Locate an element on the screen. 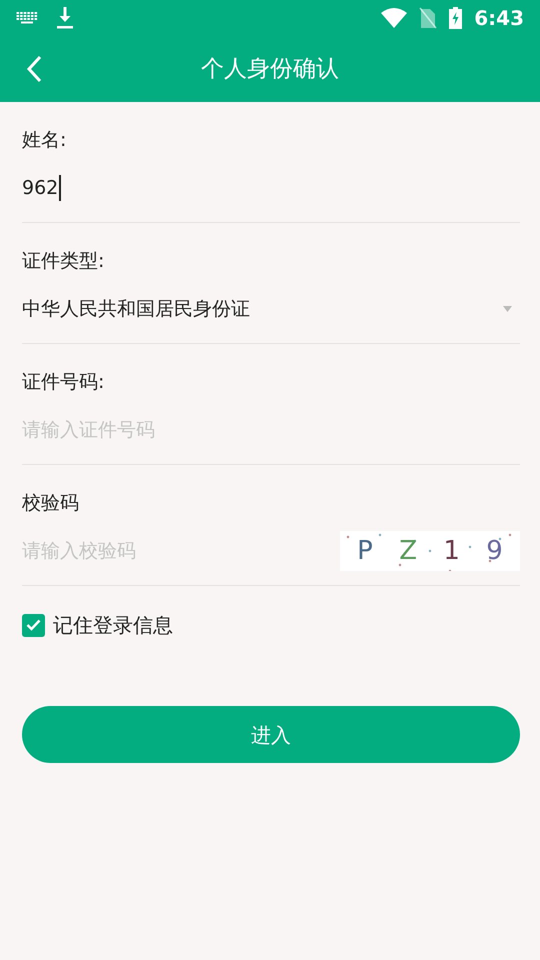 The width and height of the screenshot is (540, 960). dropdown-caret-icon is located at coordinates (507, 309).